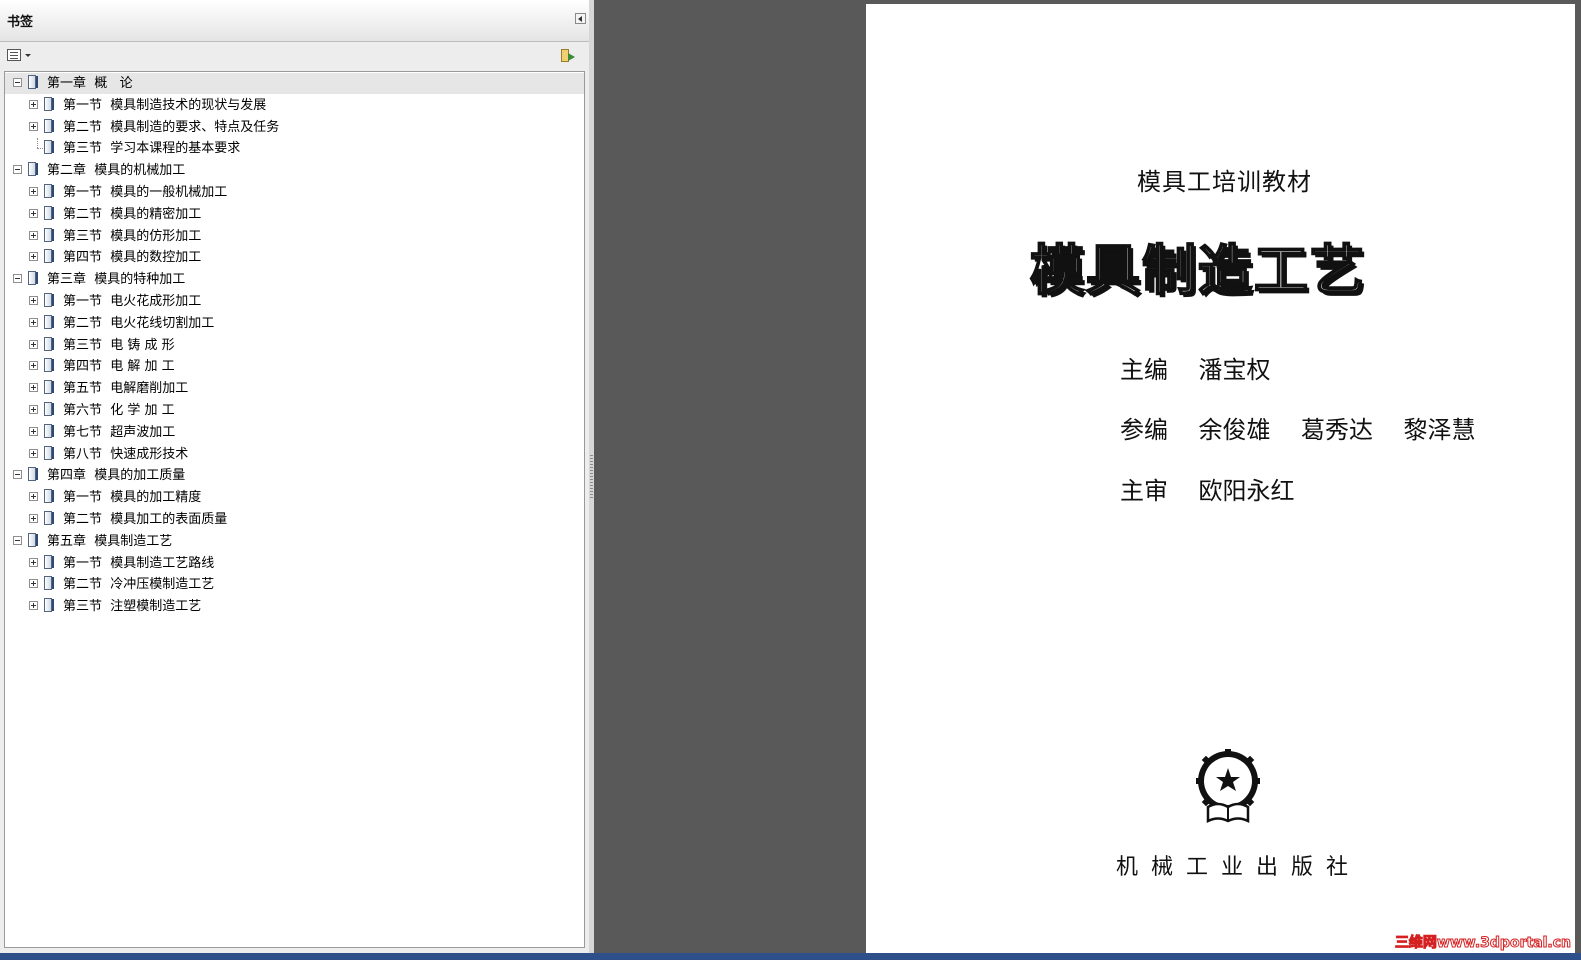 Image resolution: width=1581 pixels, height=960 pixels. Describe the element at coordinates (1239, 867) in the screenshot. I see `publisher-name: 机械工业出版社` at that location.